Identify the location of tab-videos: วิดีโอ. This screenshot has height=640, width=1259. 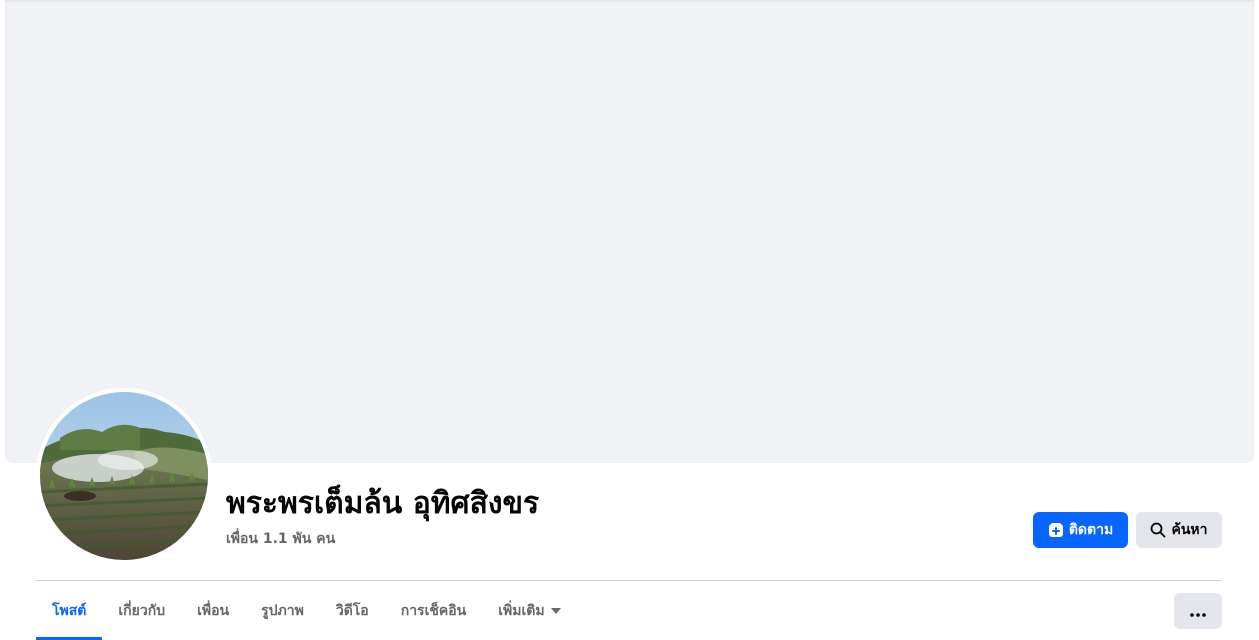
(352, 610).